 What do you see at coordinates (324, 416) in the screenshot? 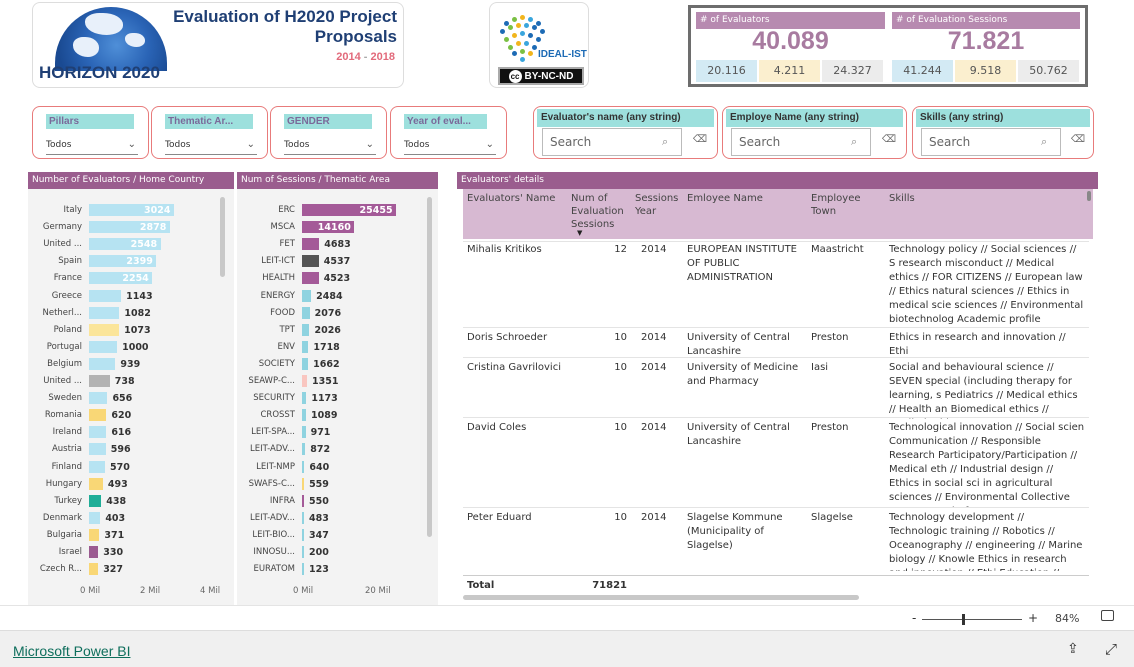
I see `data-label: 1089` at bounding box center [324, 416].